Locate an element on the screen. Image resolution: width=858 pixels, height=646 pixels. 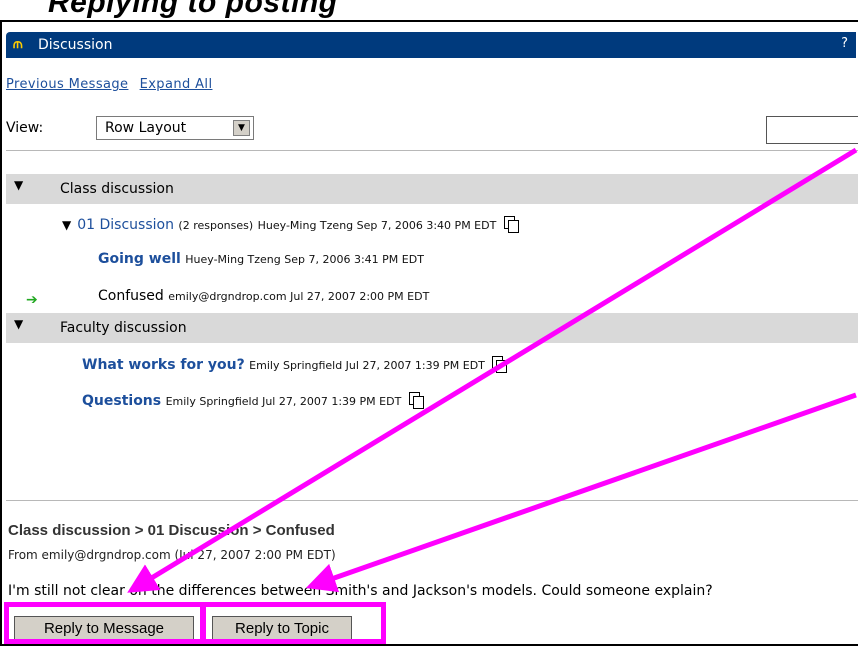
topic-meta: Huey-Ming Tzeng Sep 7, 2006 3:40 PM EDT is located at coordinates (377, 225).